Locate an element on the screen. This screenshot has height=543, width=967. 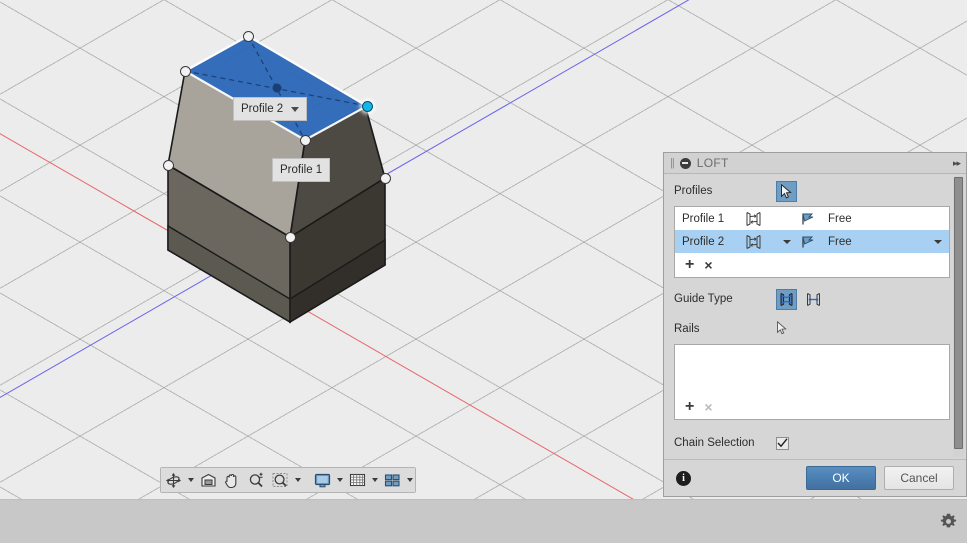
dialog-scrollbar-thumb is located at coordinates (958, 313).